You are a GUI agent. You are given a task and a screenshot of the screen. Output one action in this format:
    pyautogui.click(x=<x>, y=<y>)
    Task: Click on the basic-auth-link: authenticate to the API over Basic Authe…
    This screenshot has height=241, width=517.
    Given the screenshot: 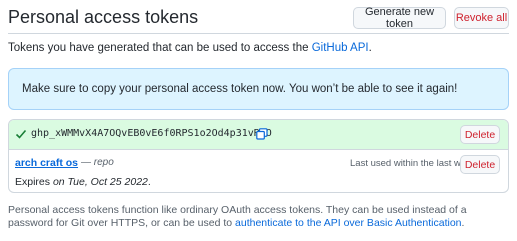 What is the action you would take?
    pyautogui.click(x=348, y=223)
    